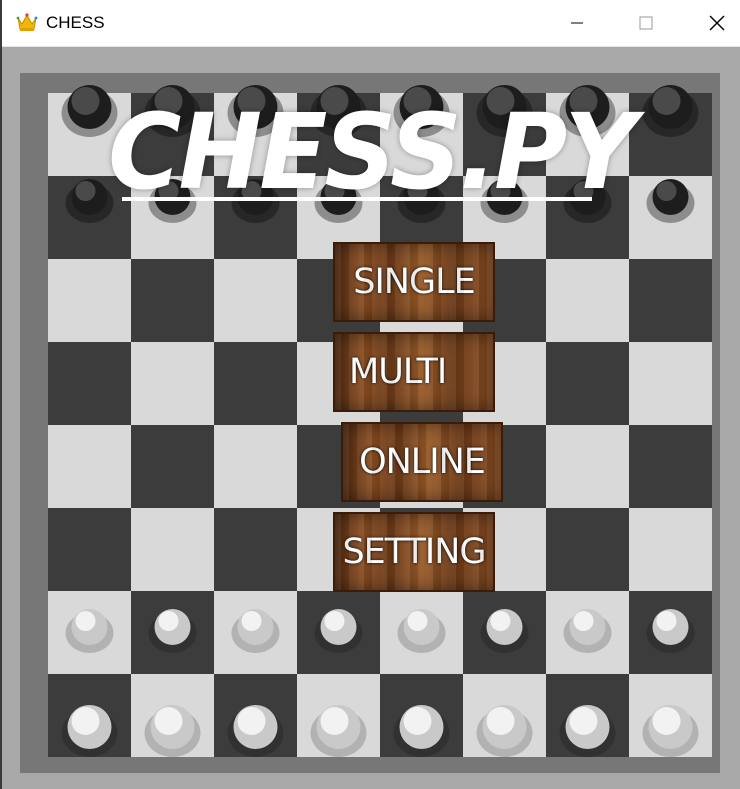  What do you see at coordinates (414, 372) in the screenshot?
I see `multiplayer-button: MULTI` at bounding box center [414, 372].